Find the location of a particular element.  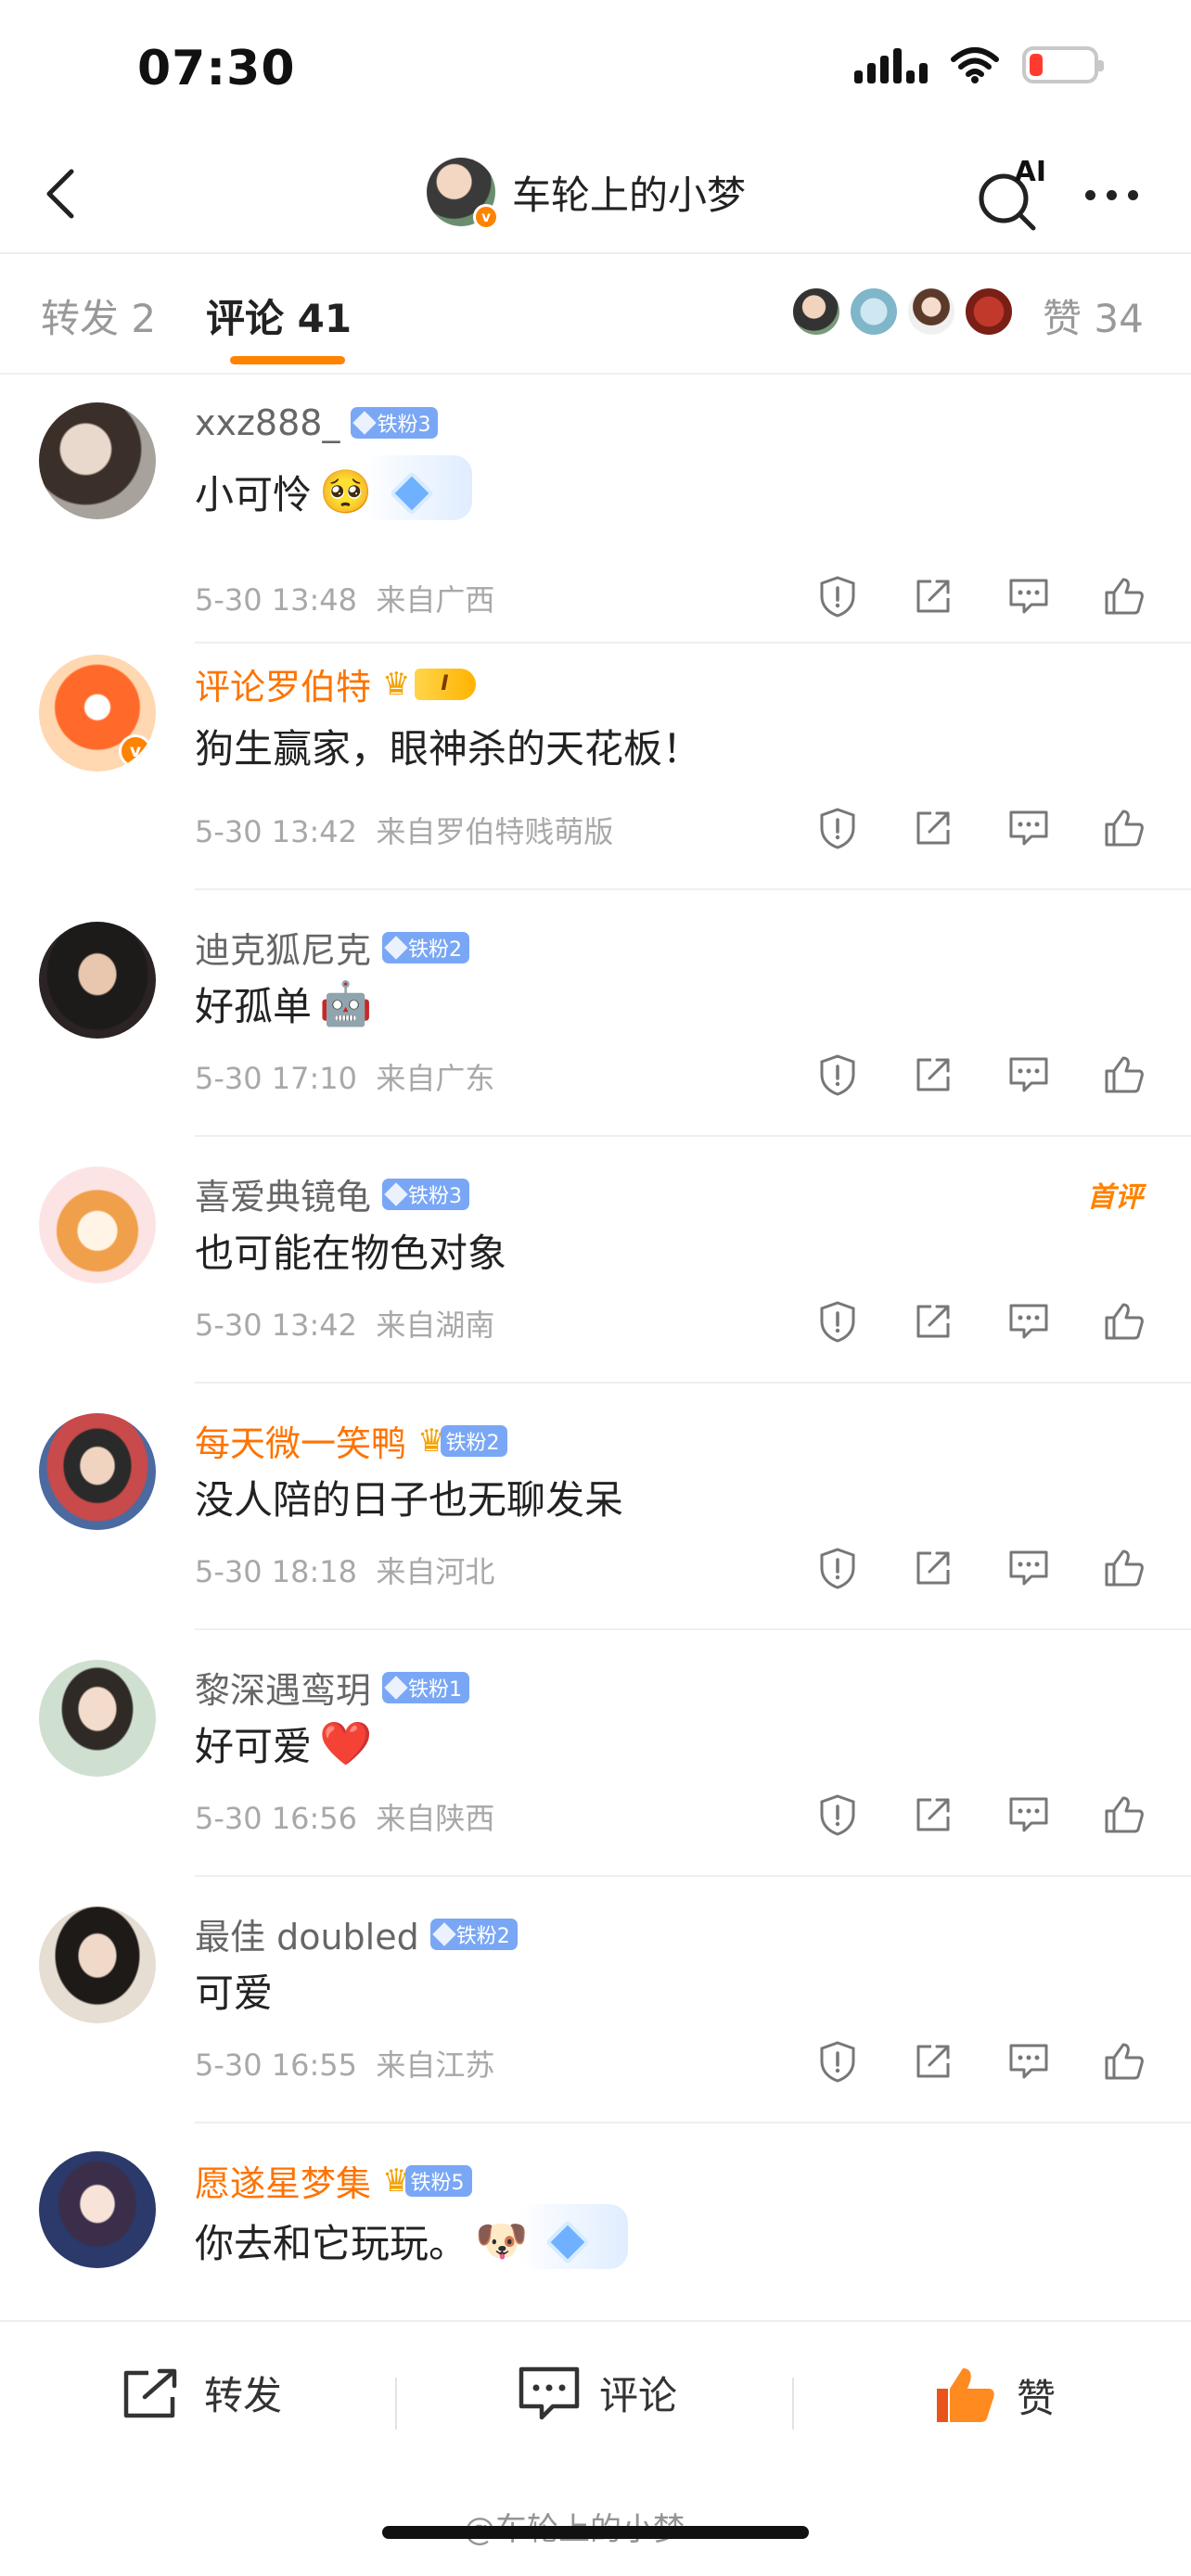

commenter-name: xxz888_ is located at coordinates (267, 423).